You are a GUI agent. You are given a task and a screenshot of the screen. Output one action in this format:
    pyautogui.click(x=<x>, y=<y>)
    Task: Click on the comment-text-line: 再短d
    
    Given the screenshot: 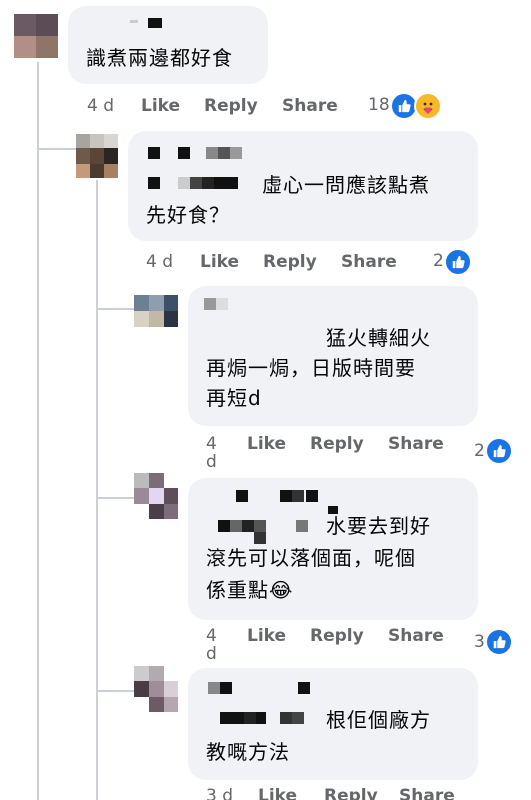 What is the action you would take?
    pyautogui.click(x=234, y=398)
    